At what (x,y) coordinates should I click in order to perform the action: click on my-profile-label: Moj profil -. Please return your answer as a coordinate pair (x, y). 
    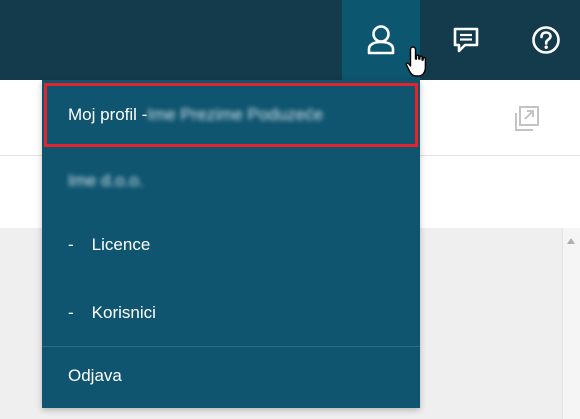
    Looking at the image, I should click on (108, 114).